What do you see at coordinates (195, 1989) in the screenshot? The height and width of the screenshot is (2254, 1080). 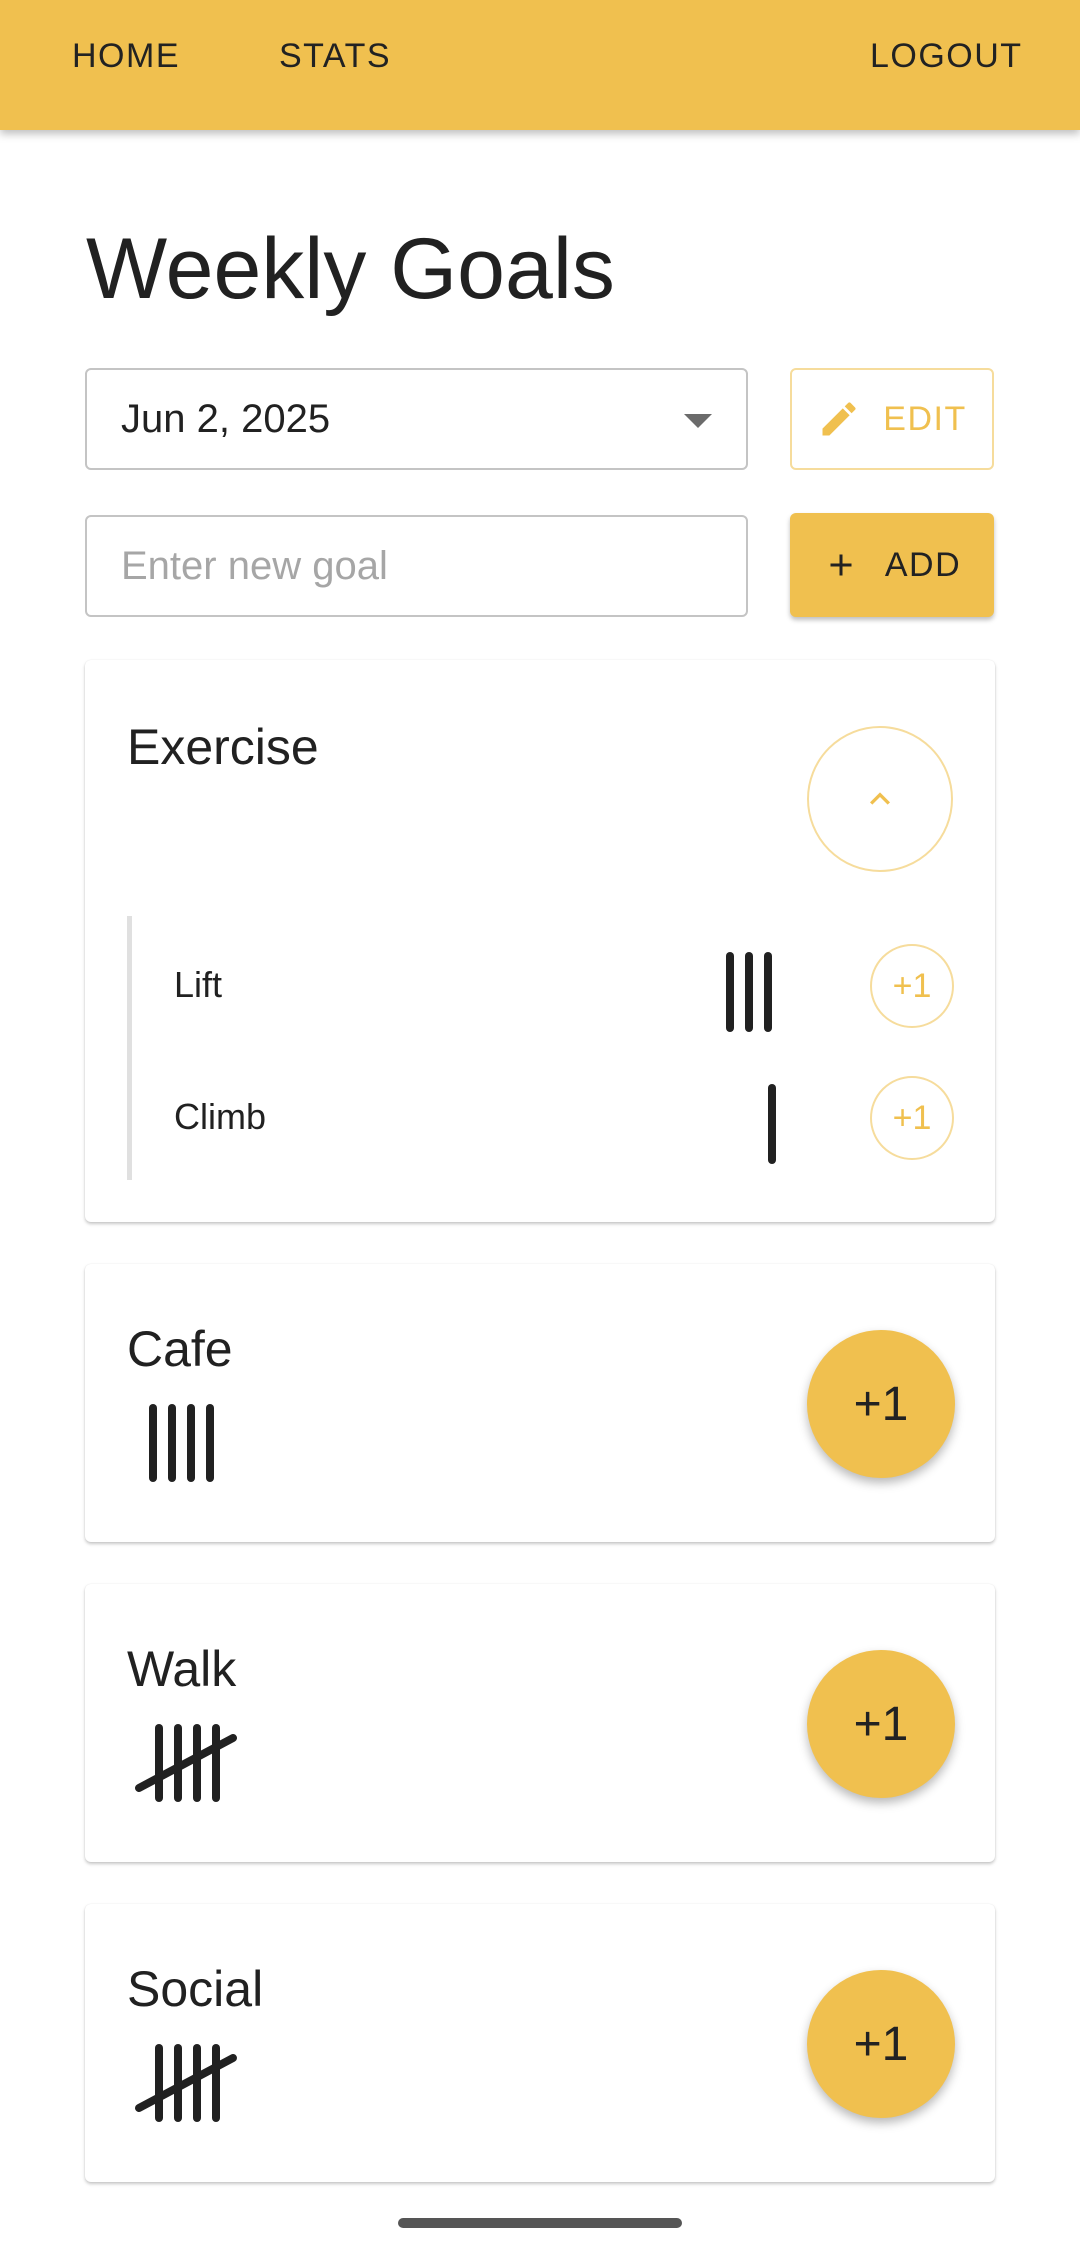 I see `goal-title: Social` at bounding box center [195, 1989].